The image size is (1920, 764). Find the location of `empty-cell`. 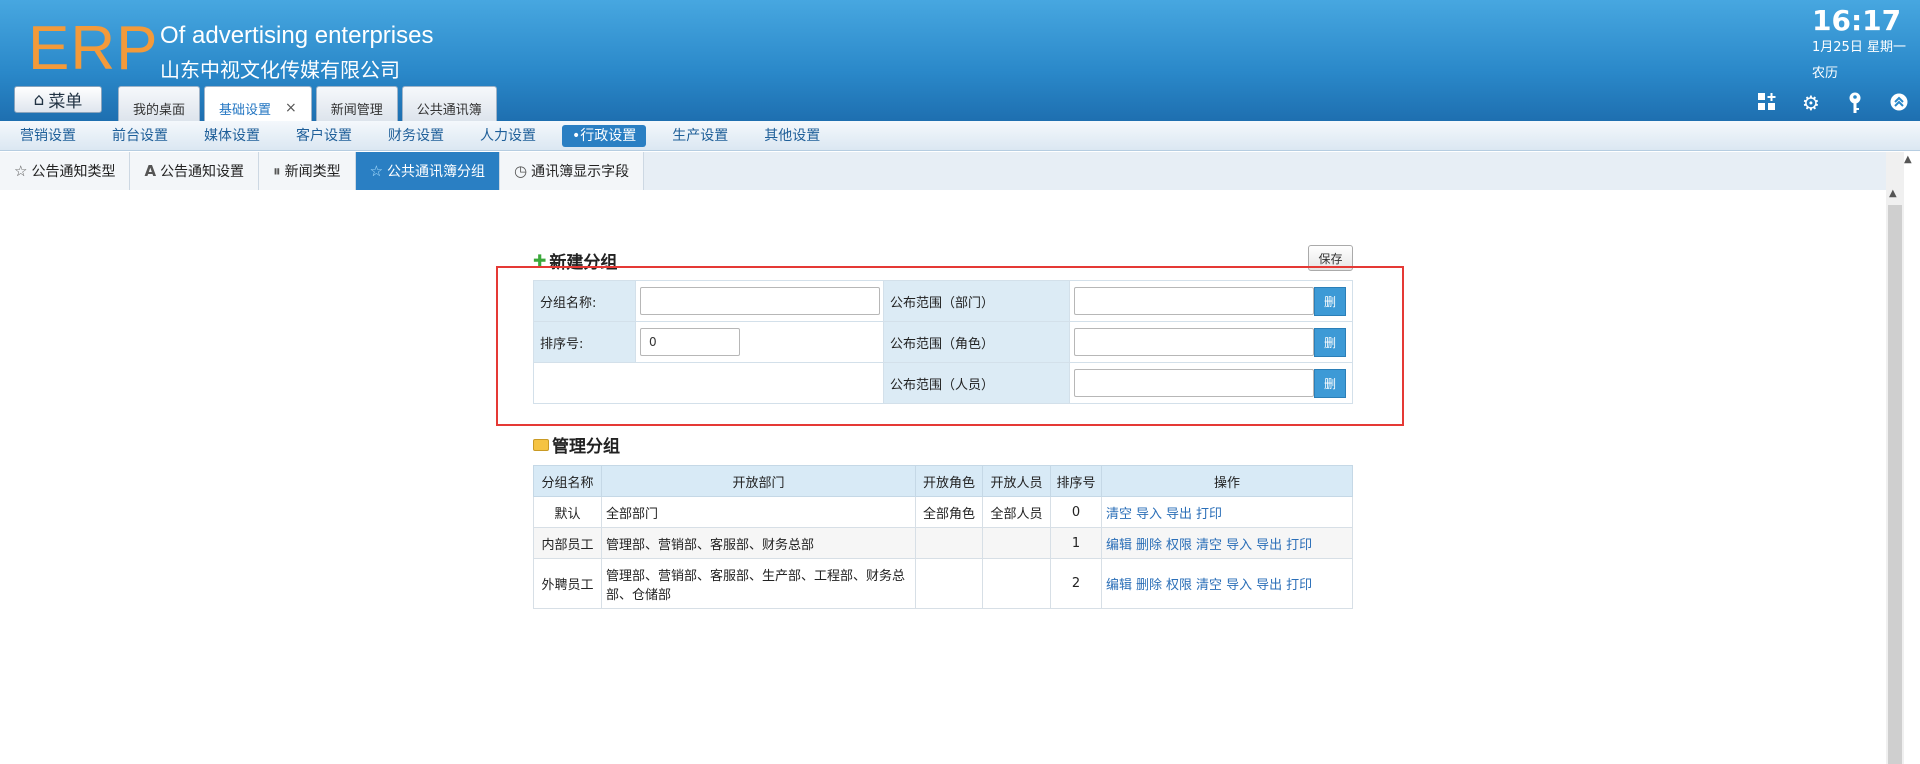

empty-cell is located at coordinates (708, 383).